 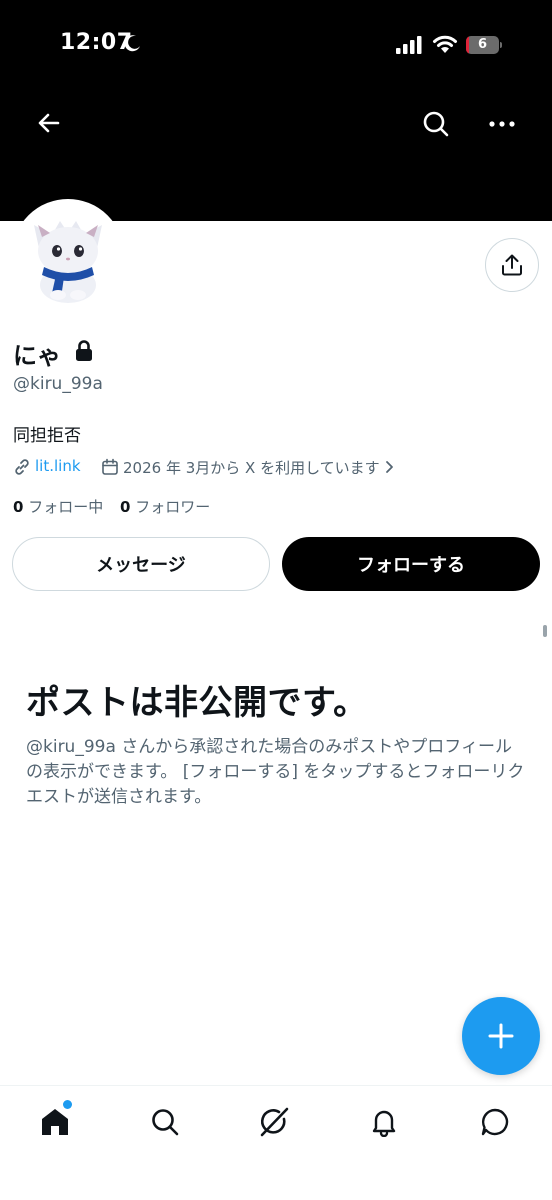 What do you see at coordinates (58, 466) in the screenshot?
I see `profile-link: lit.link` at bounding box center [58, 466].